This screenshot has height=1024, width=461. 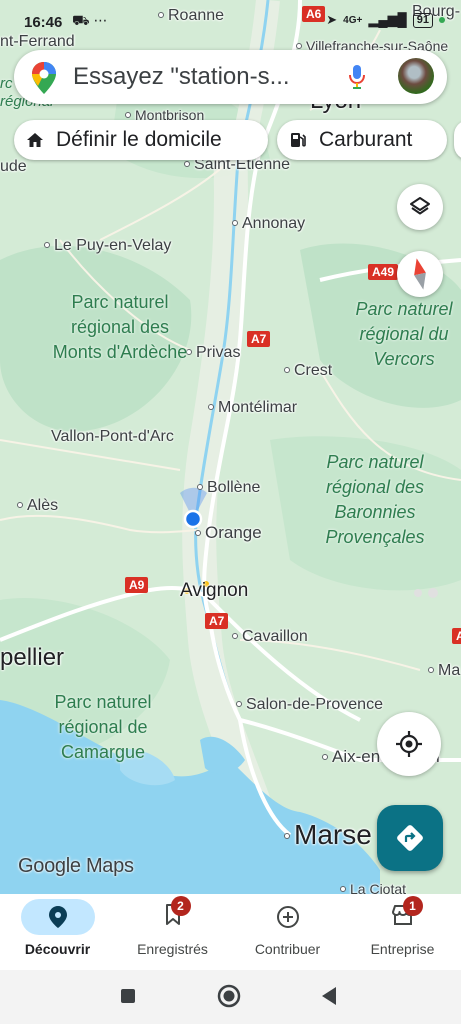 I want to click on tab-contribuer: Contribuer, so click(x=287, y=932).